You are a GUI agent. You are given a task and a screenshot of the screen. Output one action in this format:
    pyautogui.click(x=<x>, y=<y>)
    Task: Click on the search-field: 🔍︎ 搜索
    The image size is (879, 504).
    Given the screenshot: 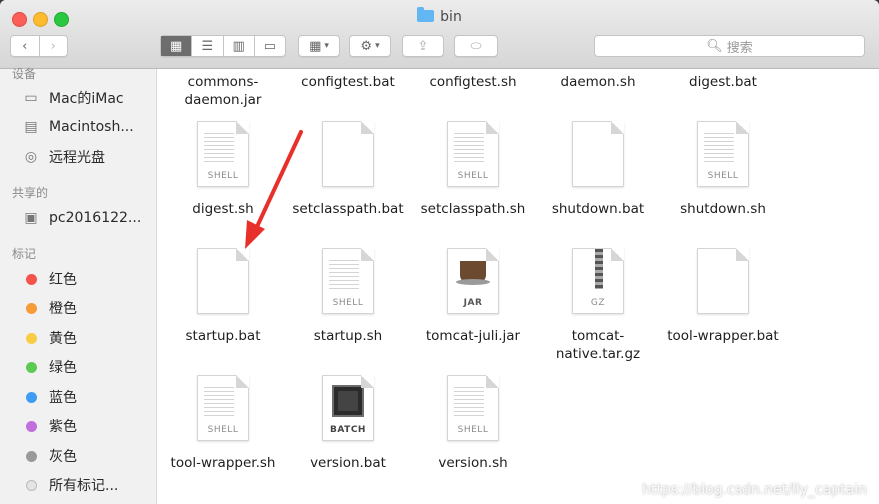 What is the action you would take?
    pyautogui.click(x=729, y=46)
    